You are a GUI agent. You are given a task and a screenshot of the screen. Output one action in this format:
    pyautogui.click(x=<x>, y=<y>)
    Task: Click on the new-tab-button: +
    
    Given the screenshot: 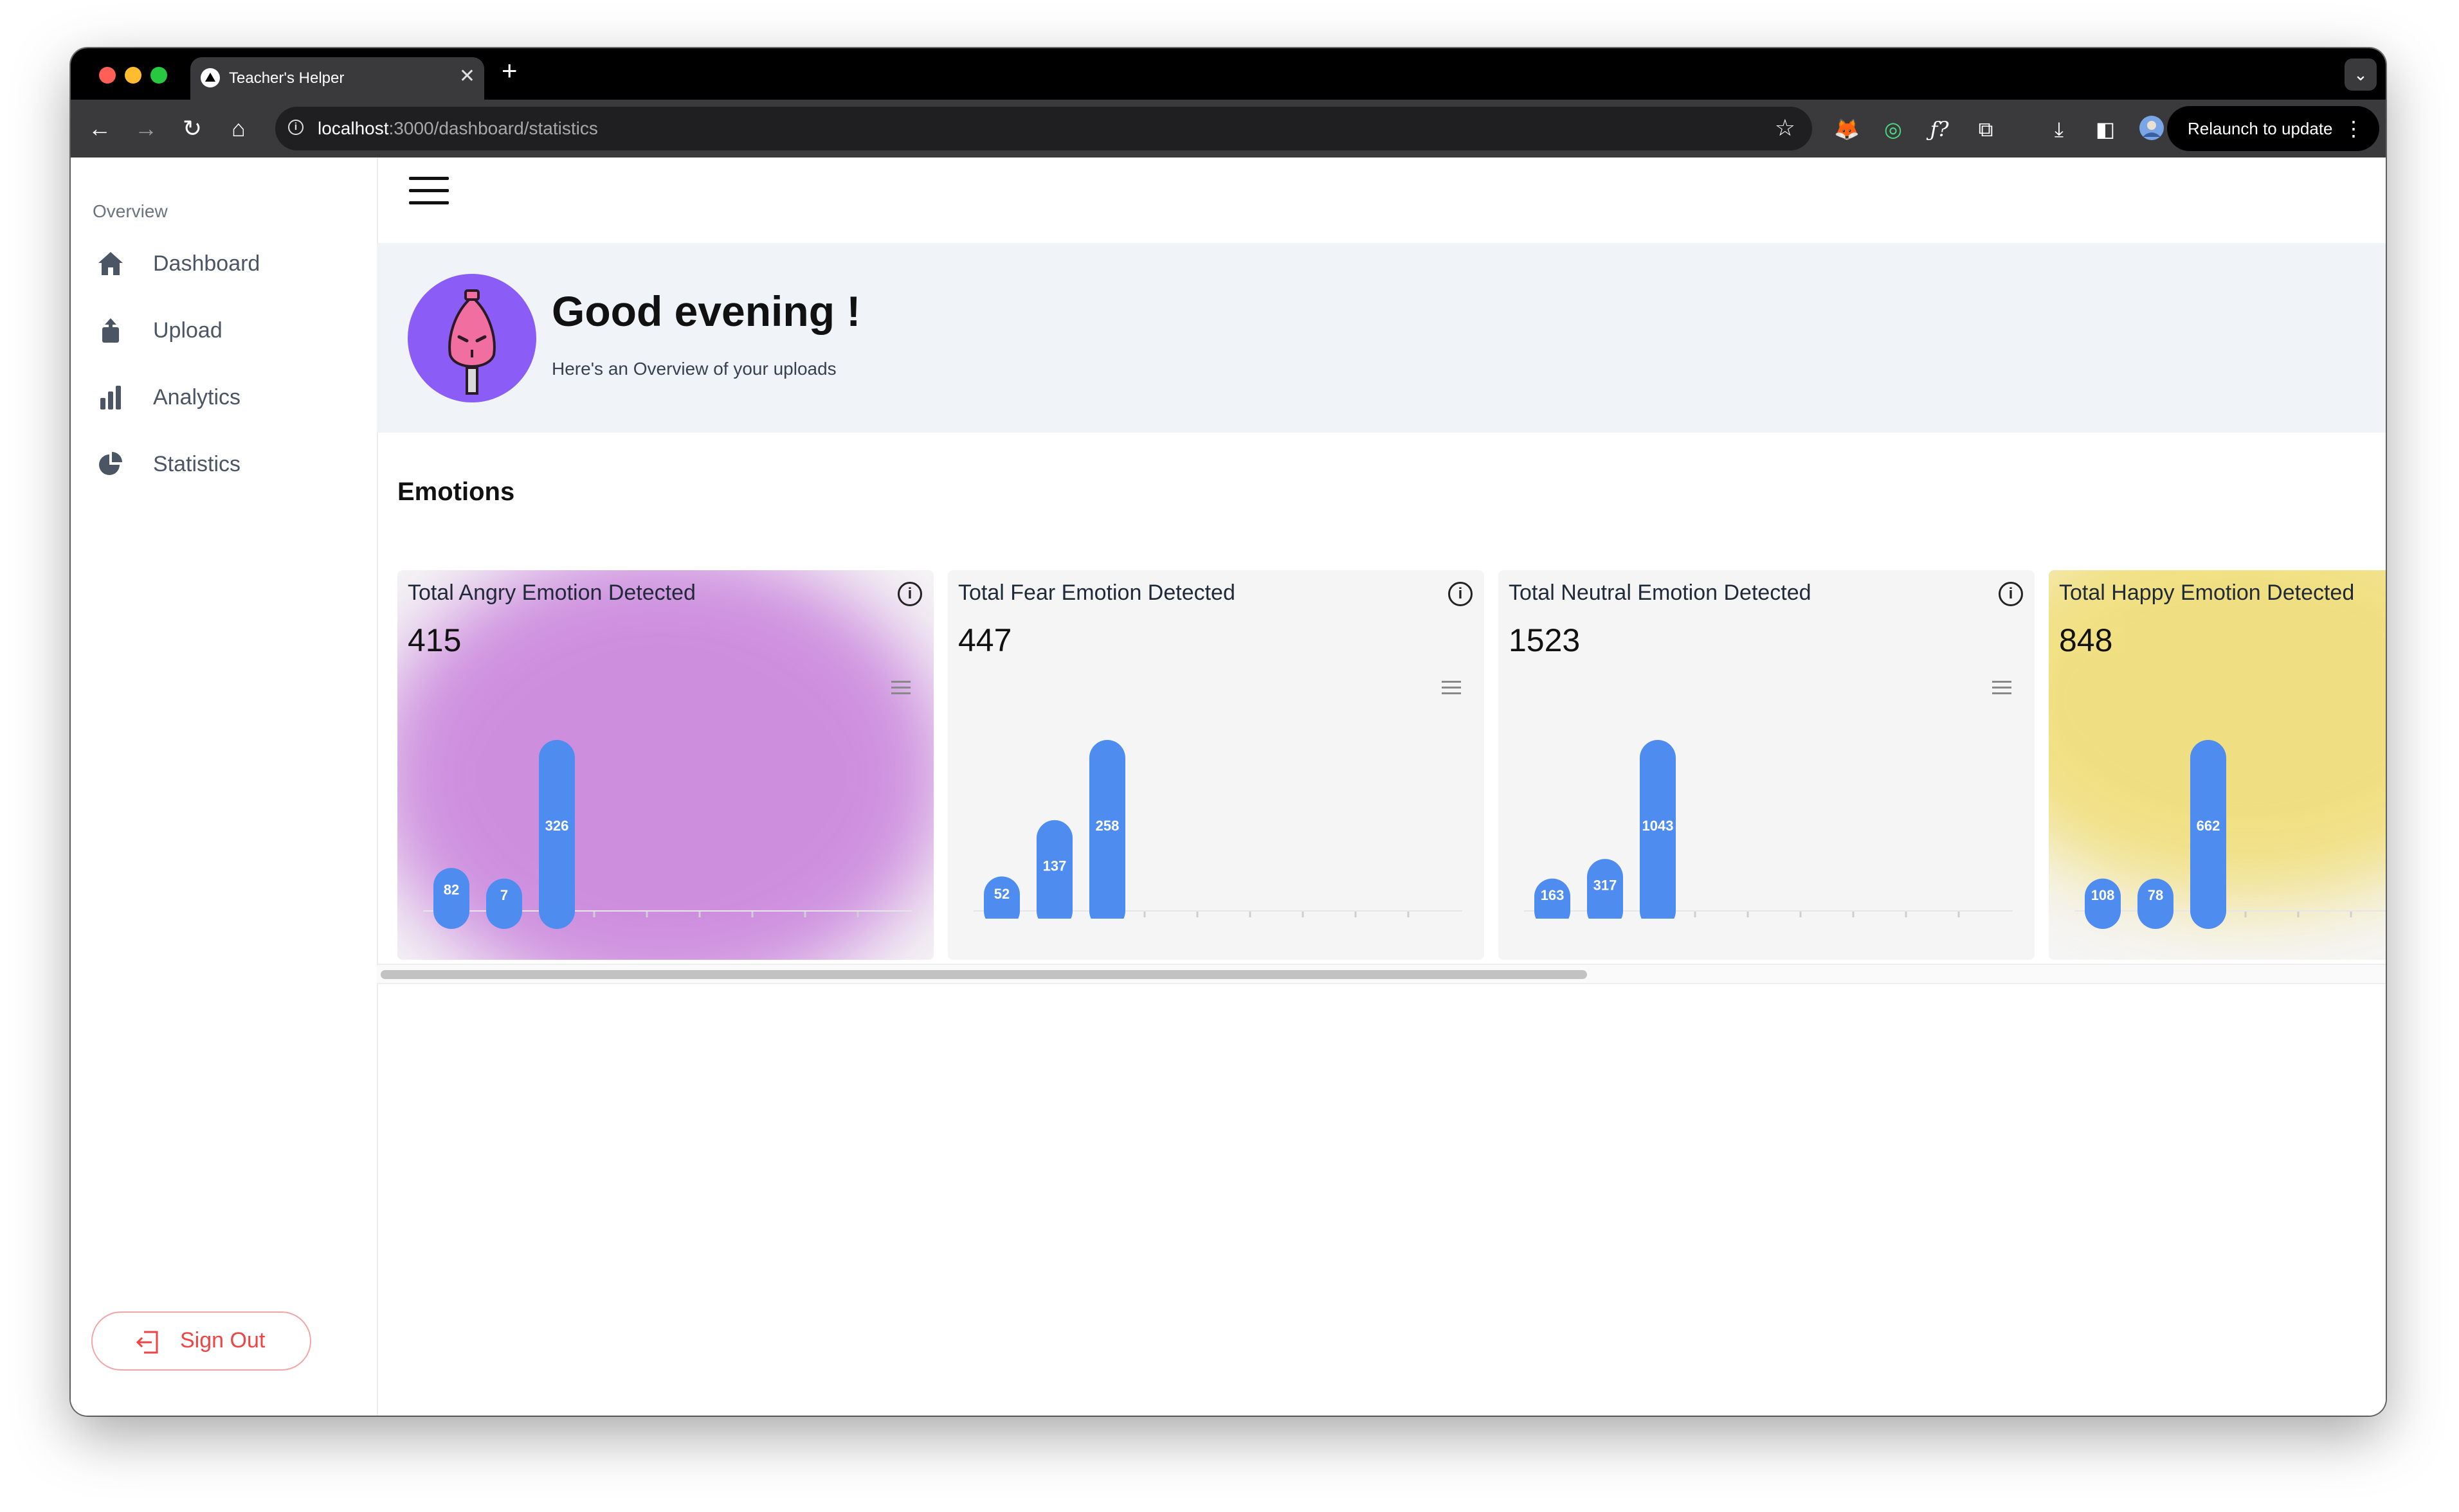 What is the action you would take?
    pyautogui.click(x=510, y=71)
    